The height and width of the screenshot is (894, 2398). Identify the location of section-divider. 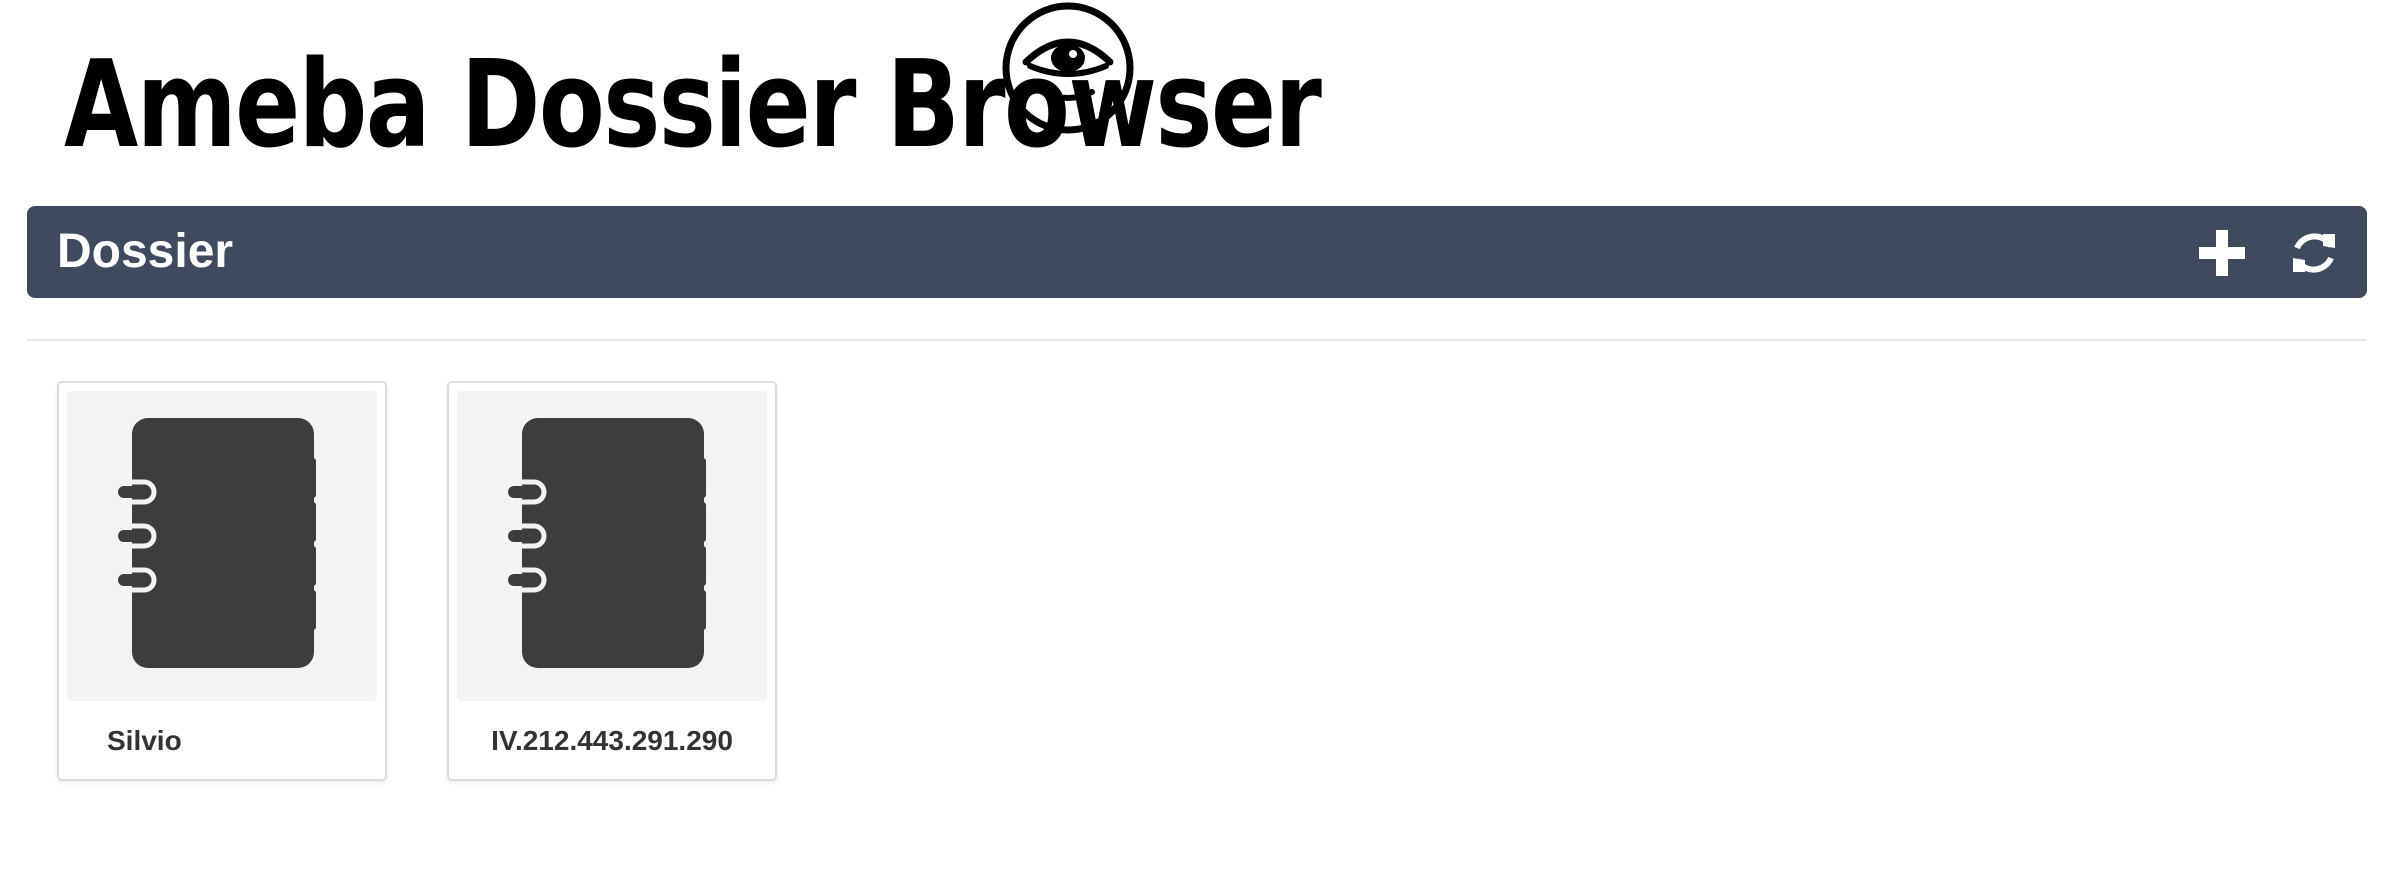
(1197, 340).